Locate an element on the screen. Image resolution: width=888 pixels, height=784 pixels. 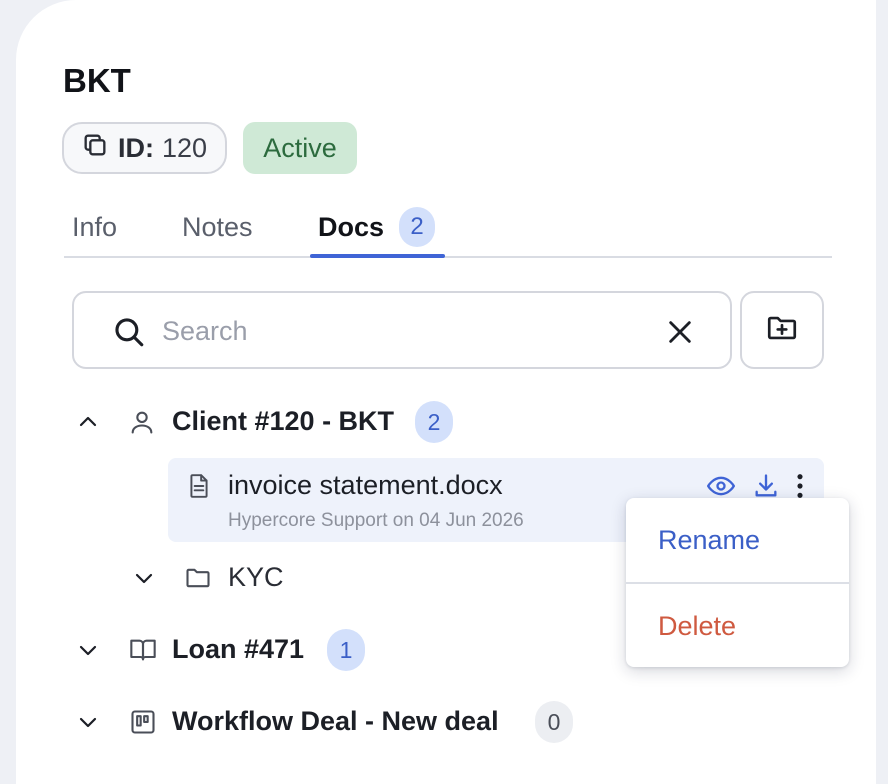
new-folder-button is located at coordinates (782, 330).